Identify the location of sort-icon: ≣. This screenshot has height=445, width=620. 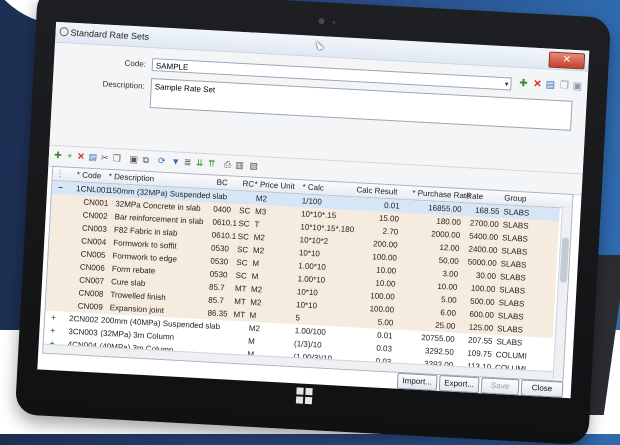
(187, 163).